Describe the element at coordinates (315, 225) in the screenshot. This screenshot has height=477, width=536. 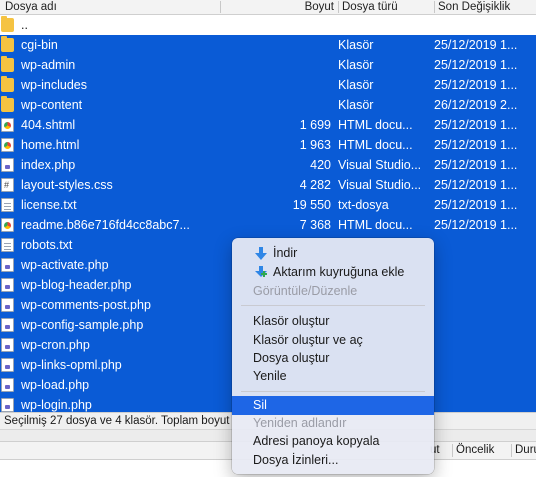
I see `file-size: 7 368` at that location.